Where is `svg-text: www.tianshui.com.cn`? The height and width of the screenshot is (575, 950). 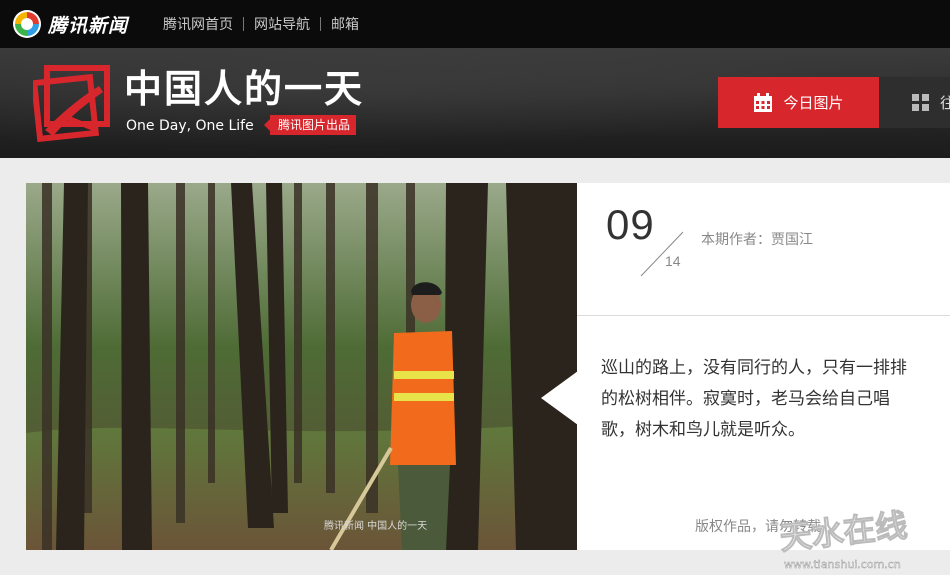
svg-text: www.tianshui.com.cn is located at coordinates (842, 564).